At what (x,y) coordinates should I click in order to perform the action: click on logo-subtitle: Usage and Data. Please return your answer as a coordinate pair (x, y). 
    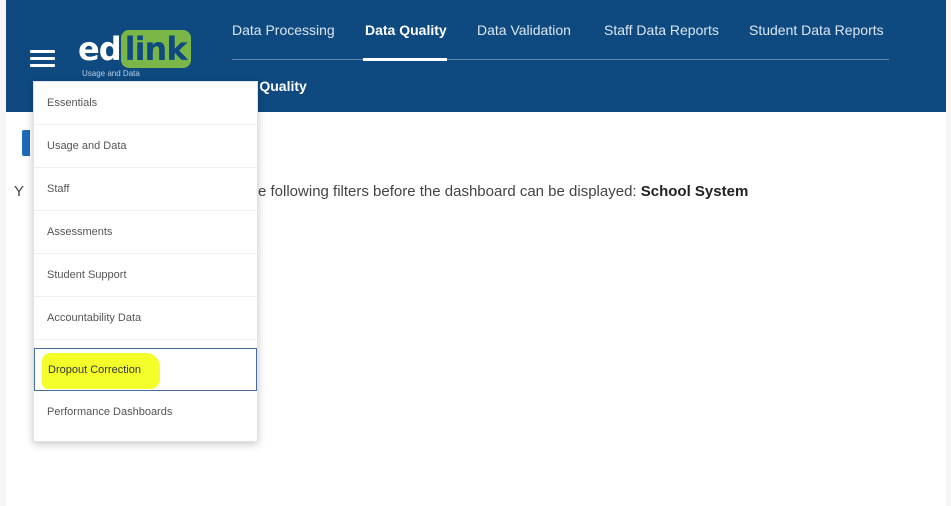
    Looking at the image, I should click on (111, 73).